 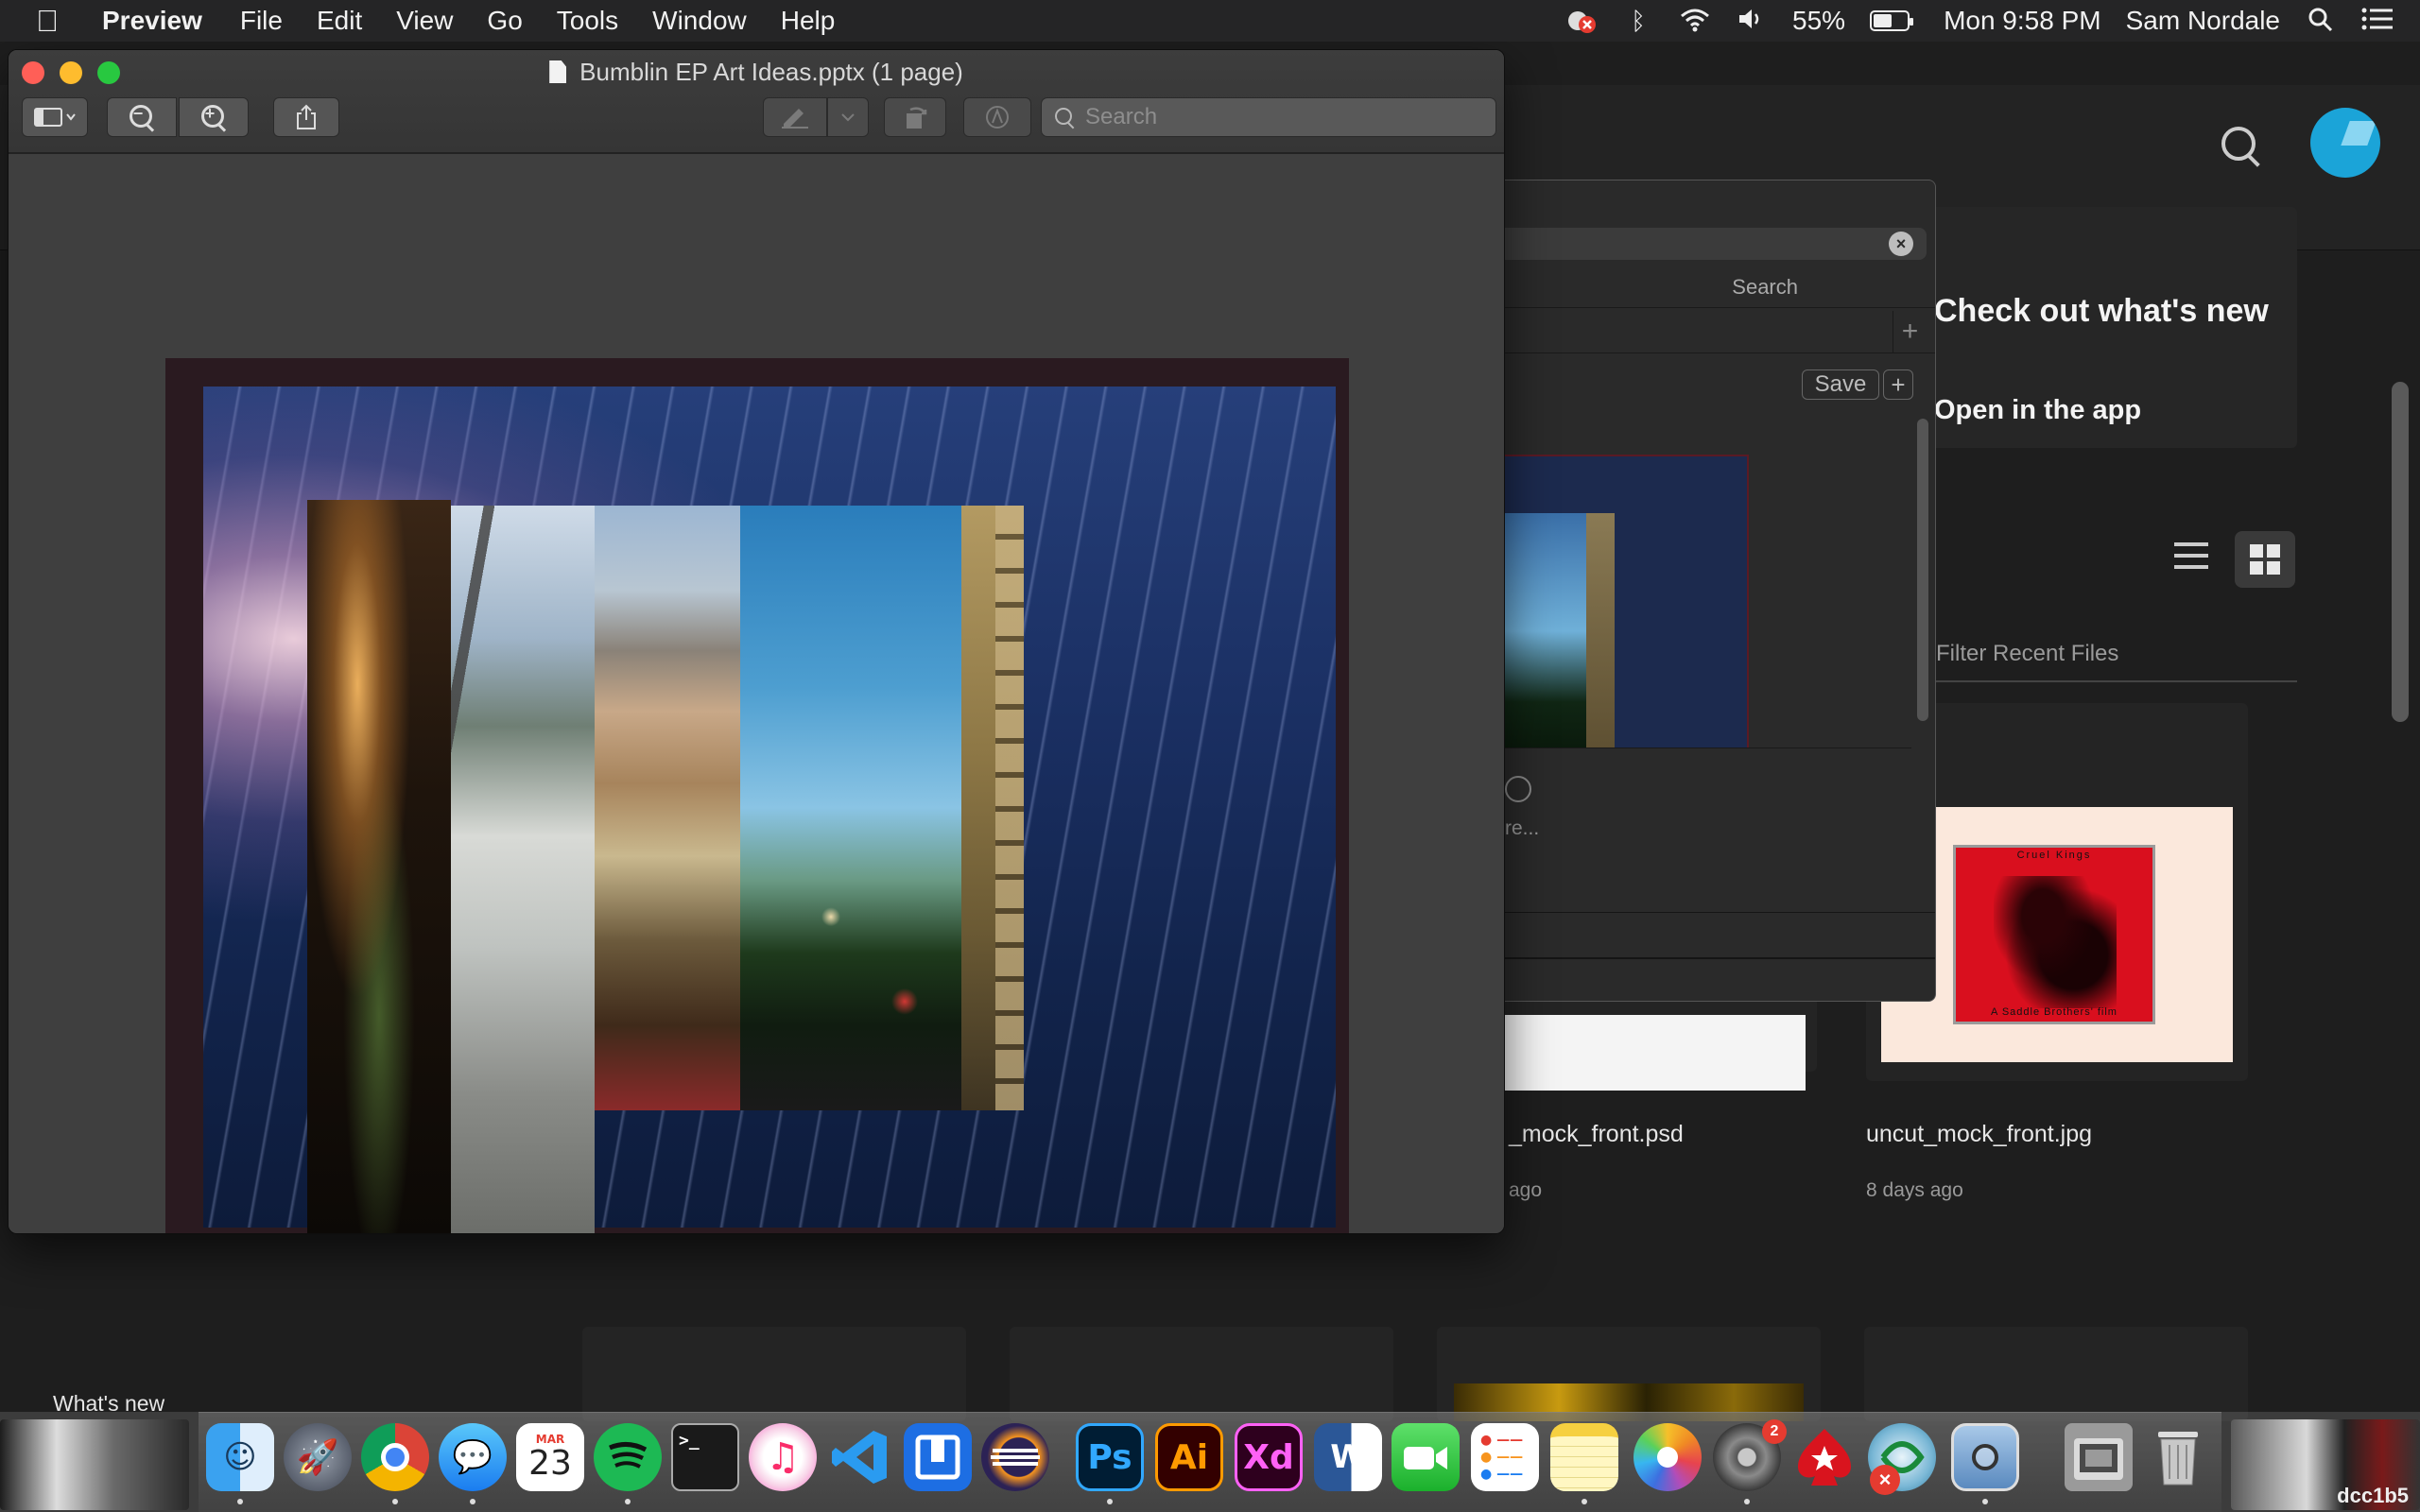 I want to click on file-name: _mock_front.psd, so click(x=1596, y=1134).